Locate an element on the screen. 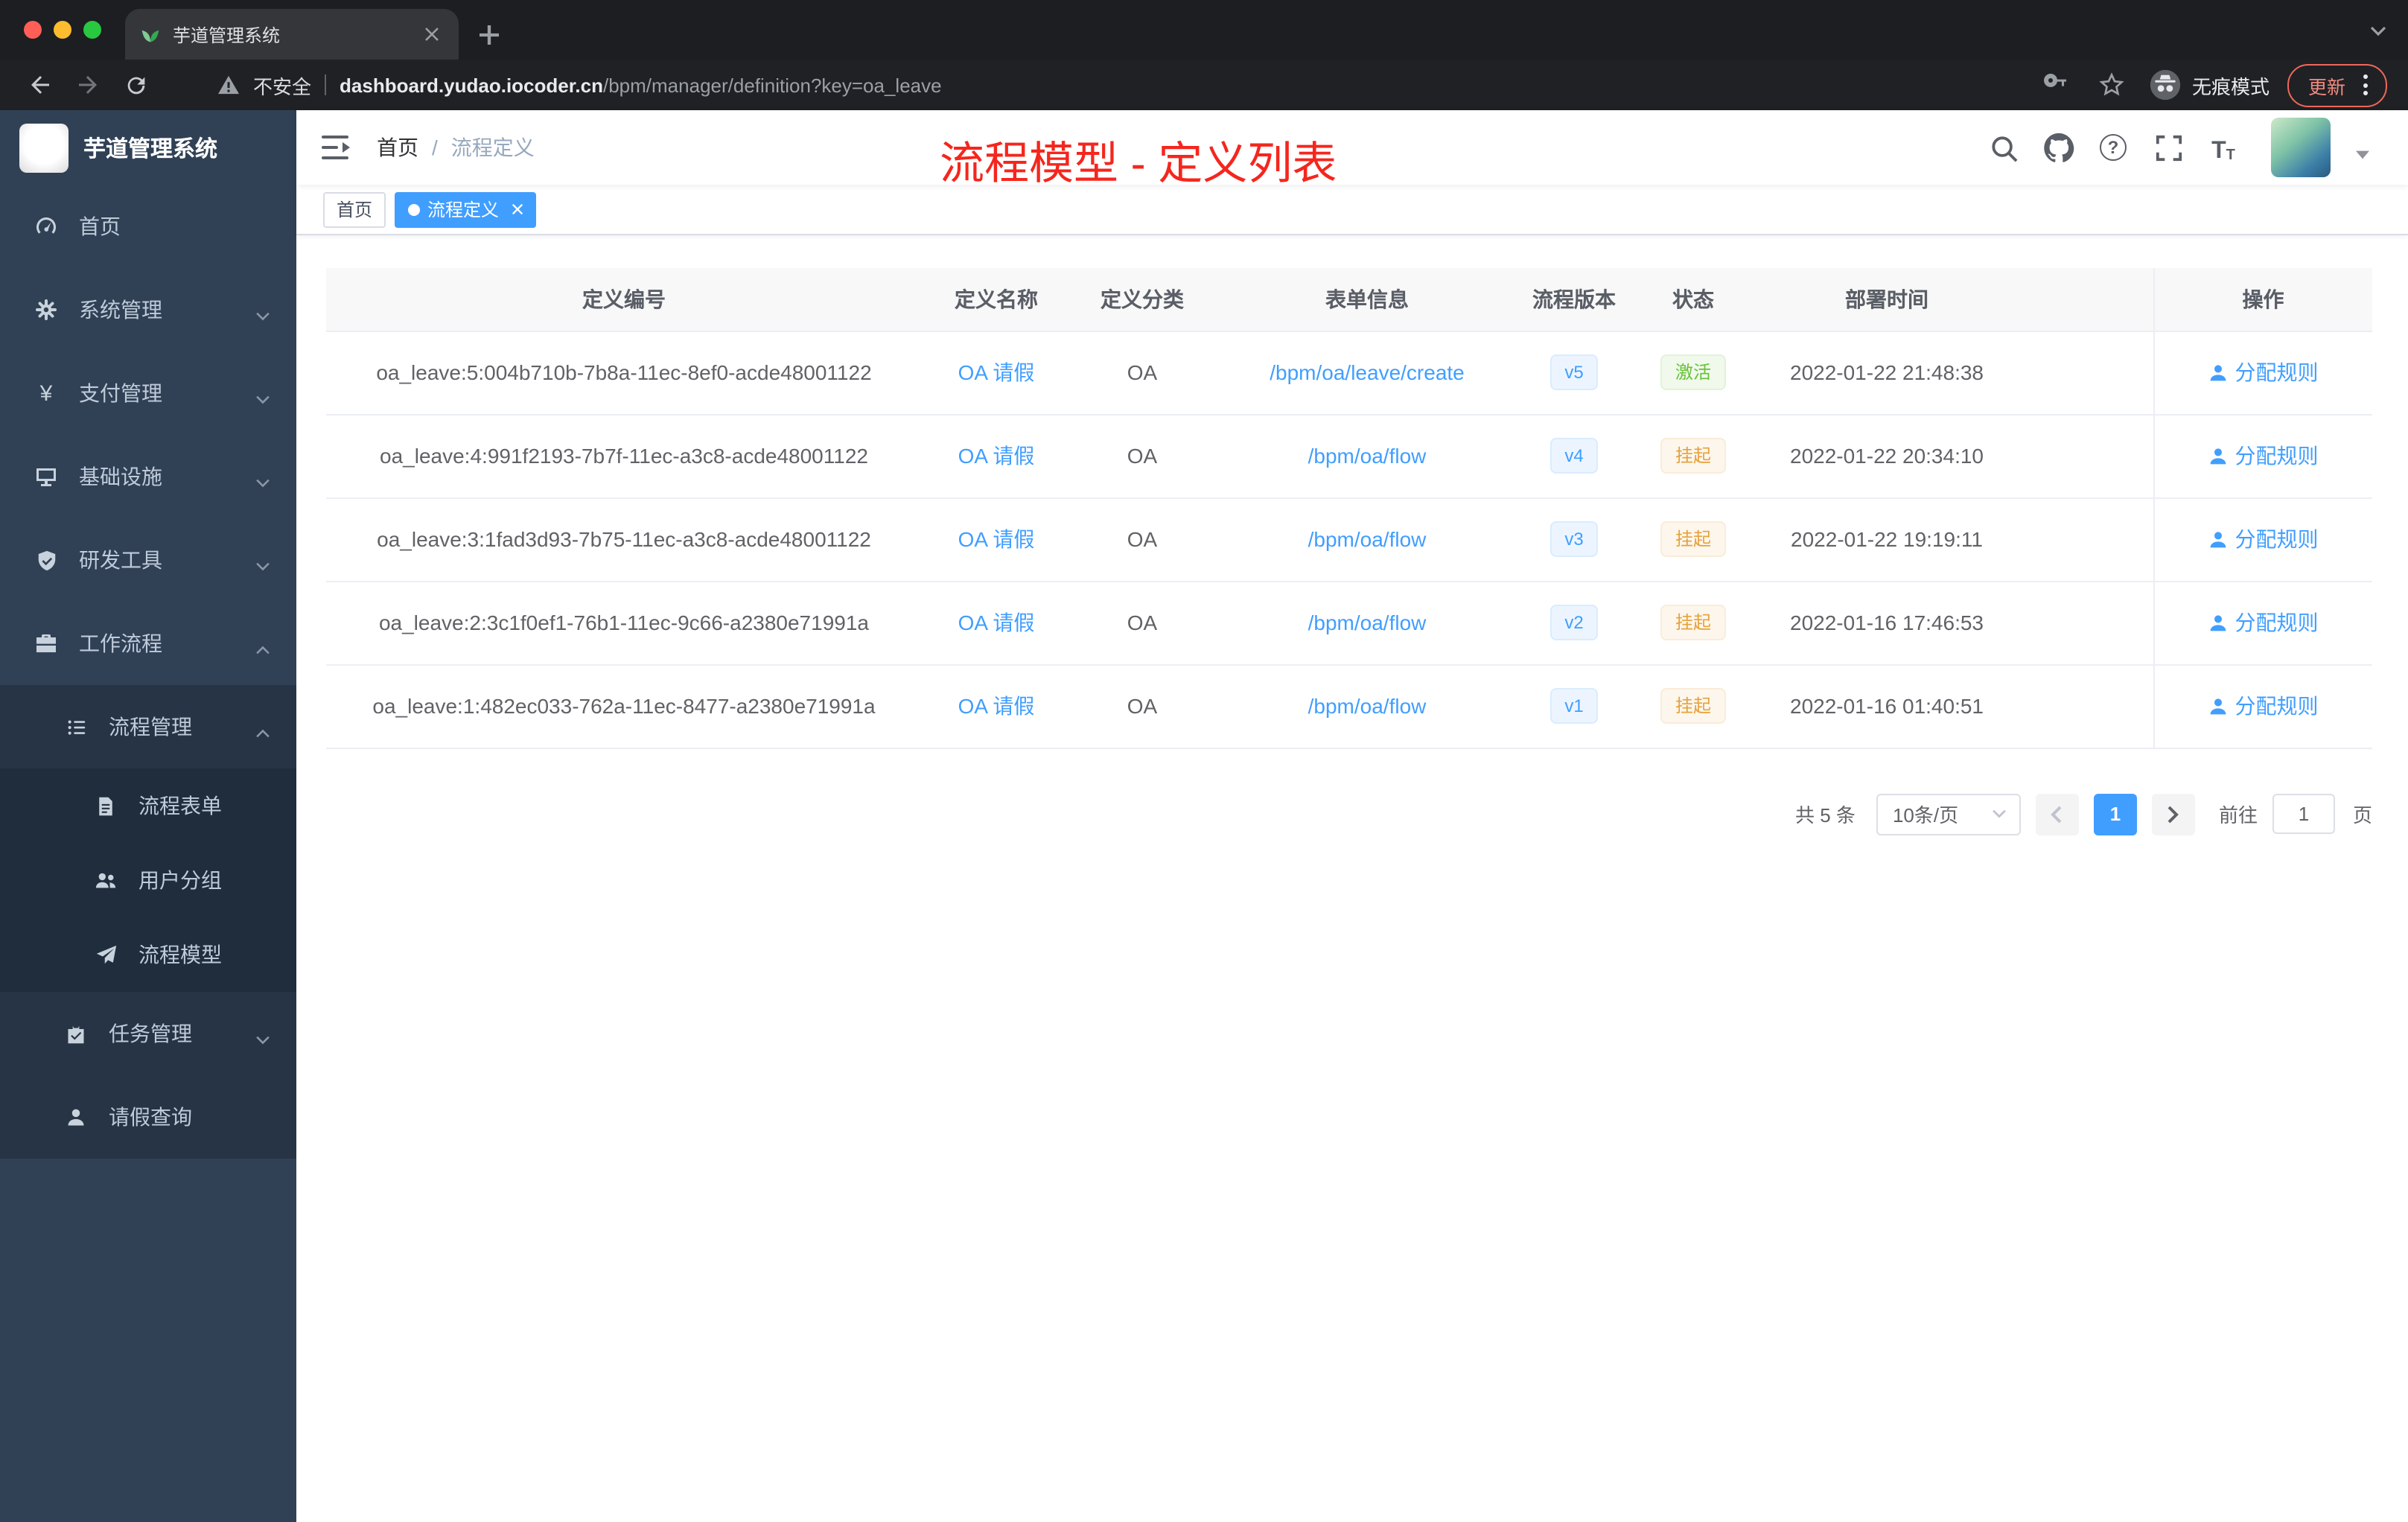  back-button is located at coordinates (40, 85).